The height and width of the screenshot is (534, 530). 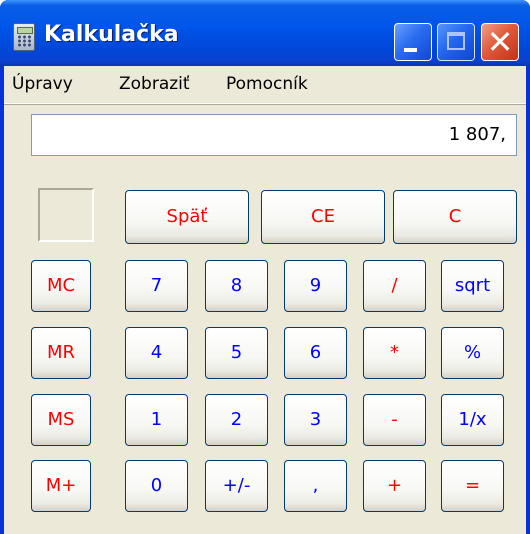 I want to click on digit-8-button: 8, so click(x=236, y=286).